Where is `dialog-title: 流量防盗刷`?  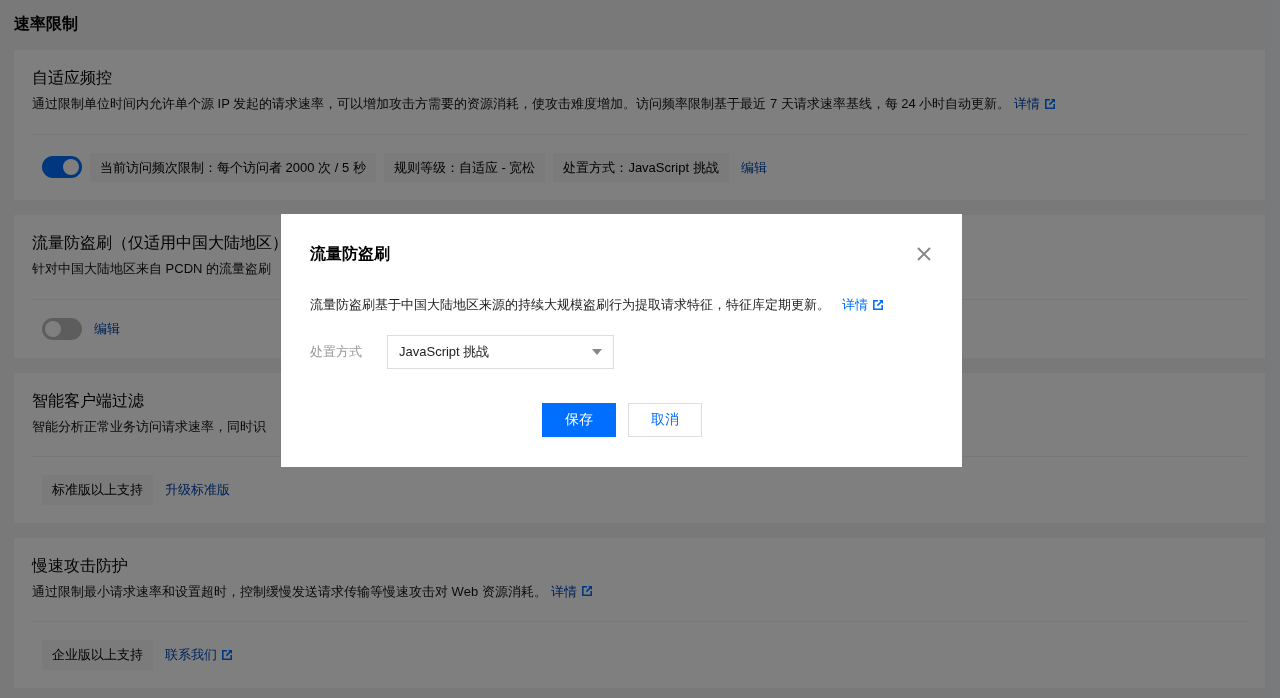
dialog-title: 流量防盗刷 is located at coordinates (350, 254).